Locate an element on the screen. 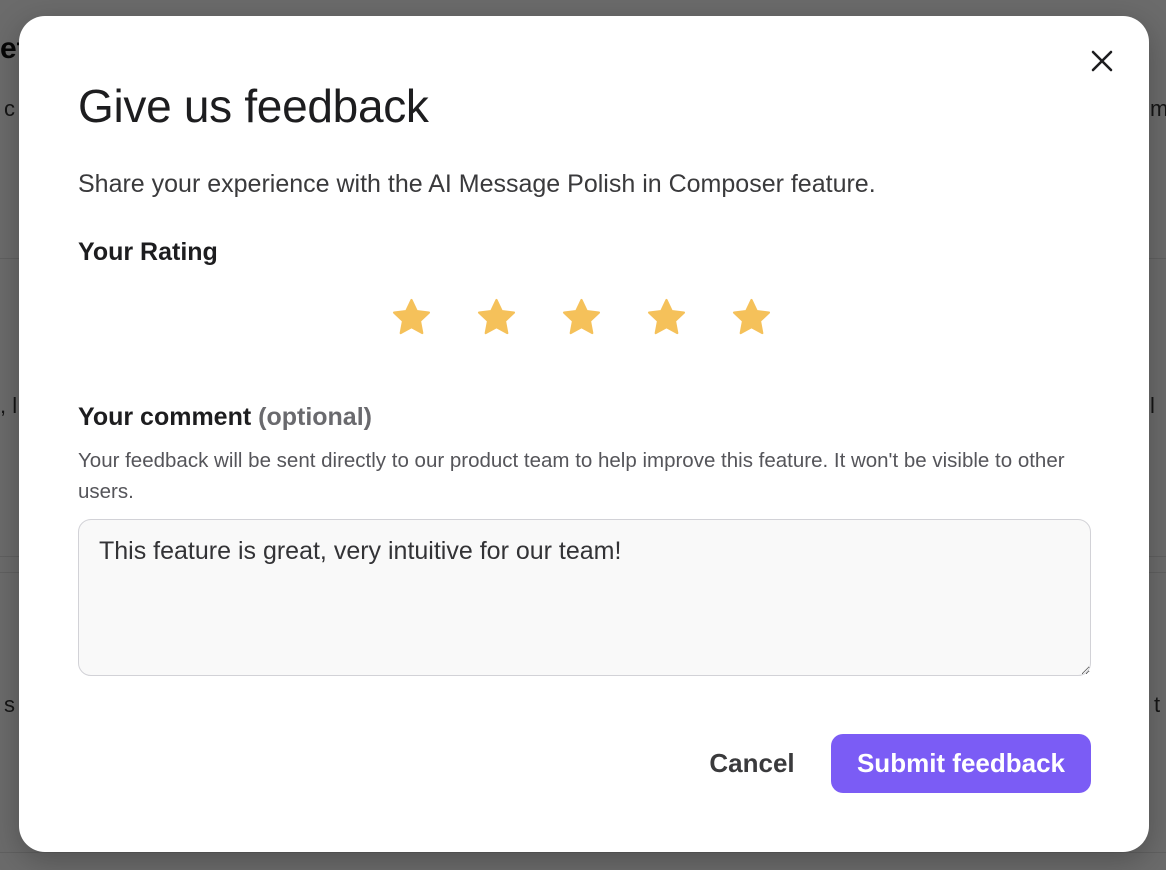 The image size is (1166, 870). comment-label: Your comment (optional) is located at coordinates (225, 417).